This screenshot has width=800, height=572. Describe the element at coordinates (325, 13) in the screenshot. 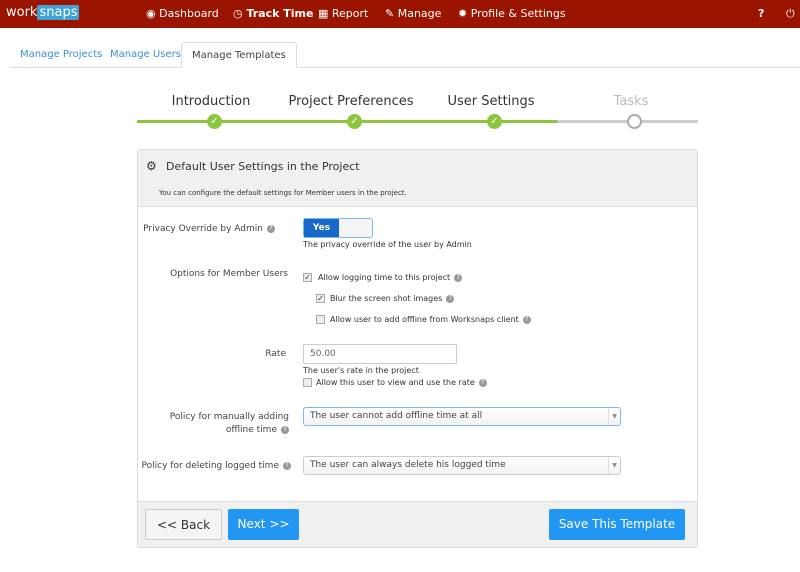

I see `report-icon: ▦` at that location.